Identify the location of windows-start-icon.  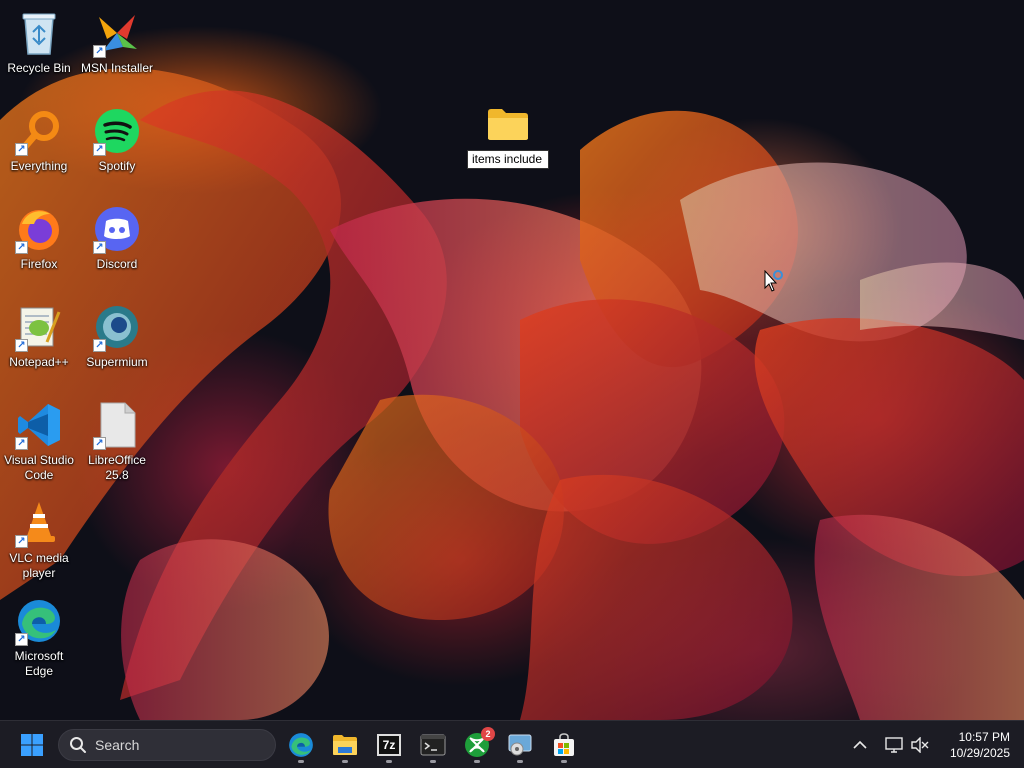
(32, 745).